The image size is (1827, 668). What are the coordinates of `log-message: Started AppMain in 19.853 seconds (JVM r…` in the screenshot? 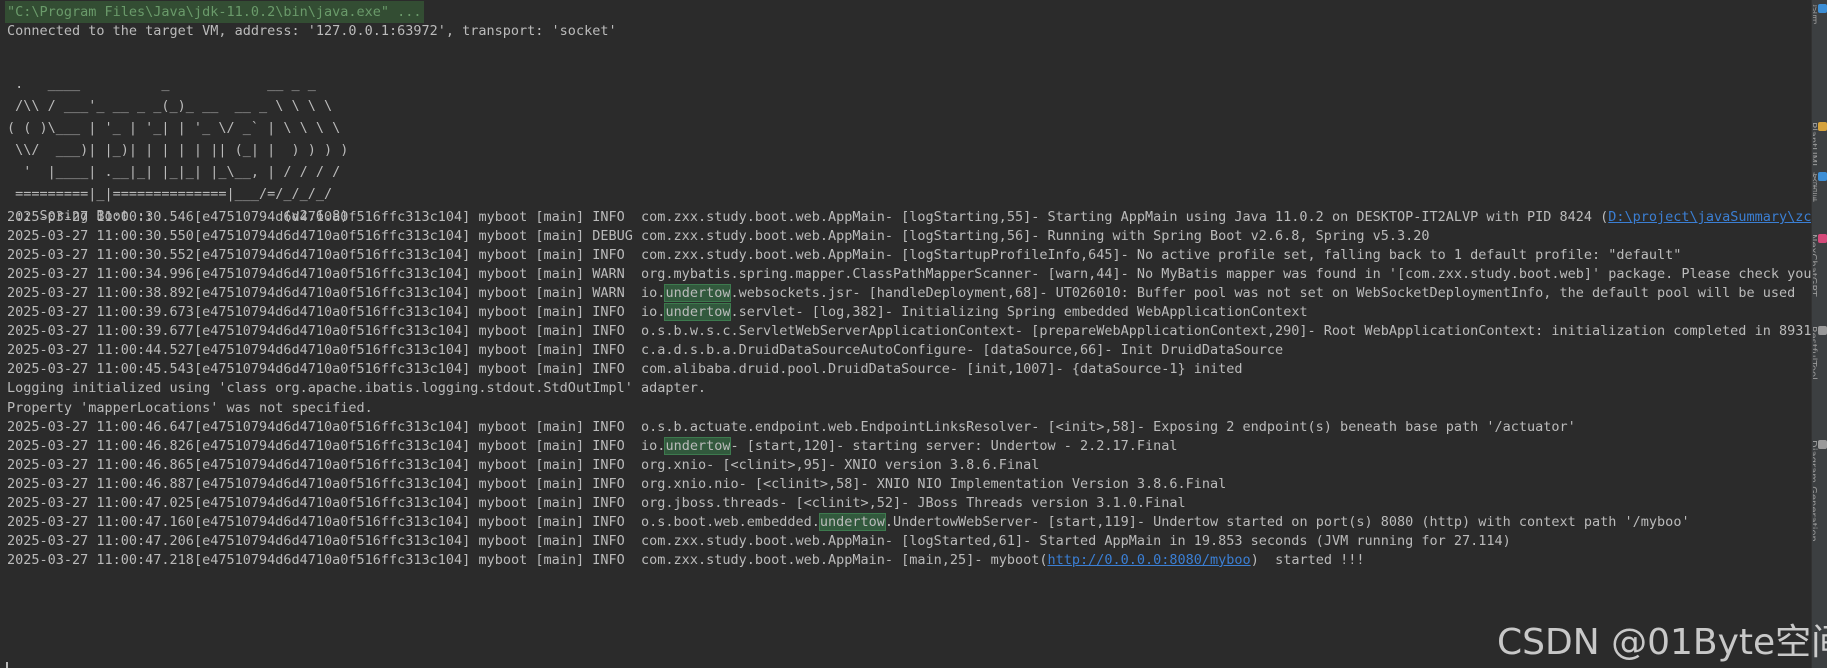 It's located at (1275, 540).